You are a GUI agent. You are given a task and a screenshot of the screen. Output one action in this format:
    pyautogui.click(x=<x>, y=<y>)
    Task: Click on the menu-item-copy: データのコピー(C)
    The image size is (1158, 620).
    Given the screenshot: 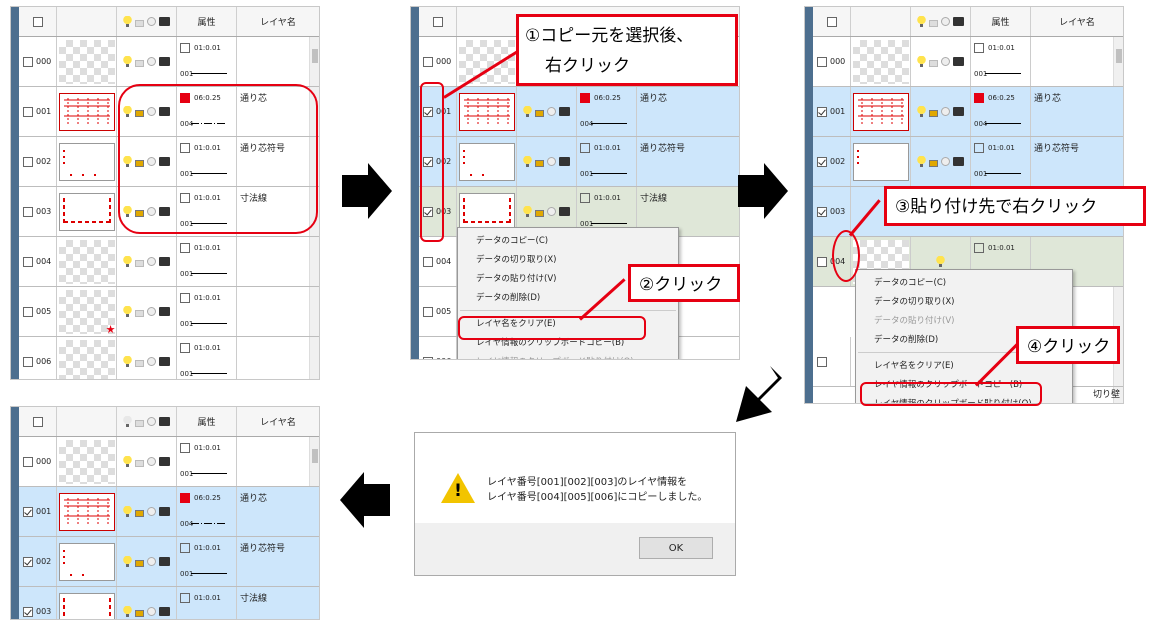 What is the action you would take?
    pyautogui.click(x=964, y=282)
    